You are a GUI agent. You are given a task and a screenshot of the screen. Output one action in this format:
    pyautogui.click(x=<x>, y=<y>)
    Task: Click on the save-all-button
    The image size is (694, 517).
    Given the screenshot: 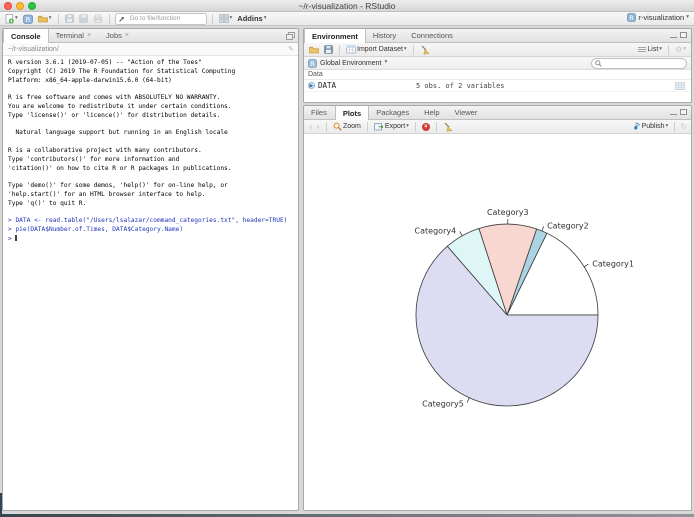 What is the action you would take?
    pyautogui.click(x=83, y=19)
    